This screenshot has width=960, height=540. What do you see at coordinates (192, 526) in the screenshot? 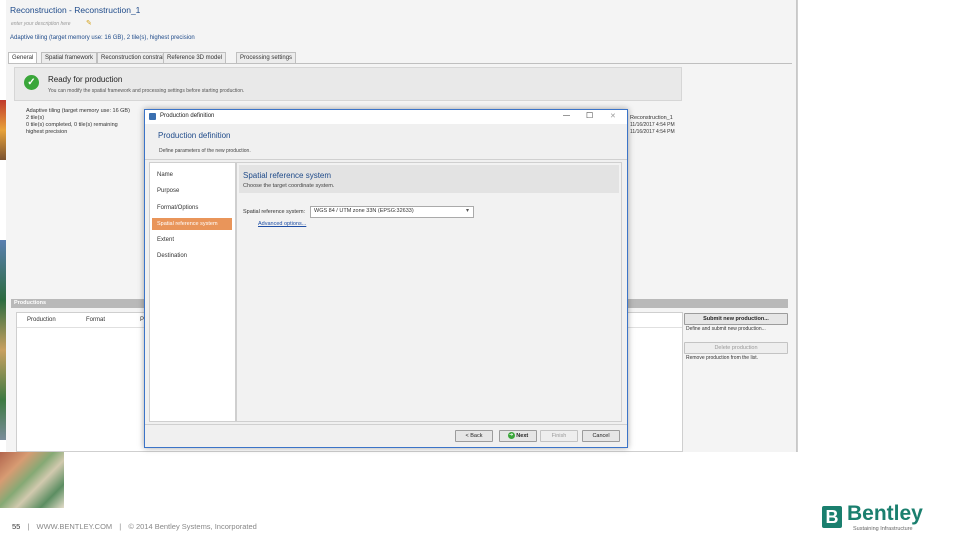
I see `footer-copyright: © 2014 Bentley Systems, Incorporated` at bounding box center [192, 526].